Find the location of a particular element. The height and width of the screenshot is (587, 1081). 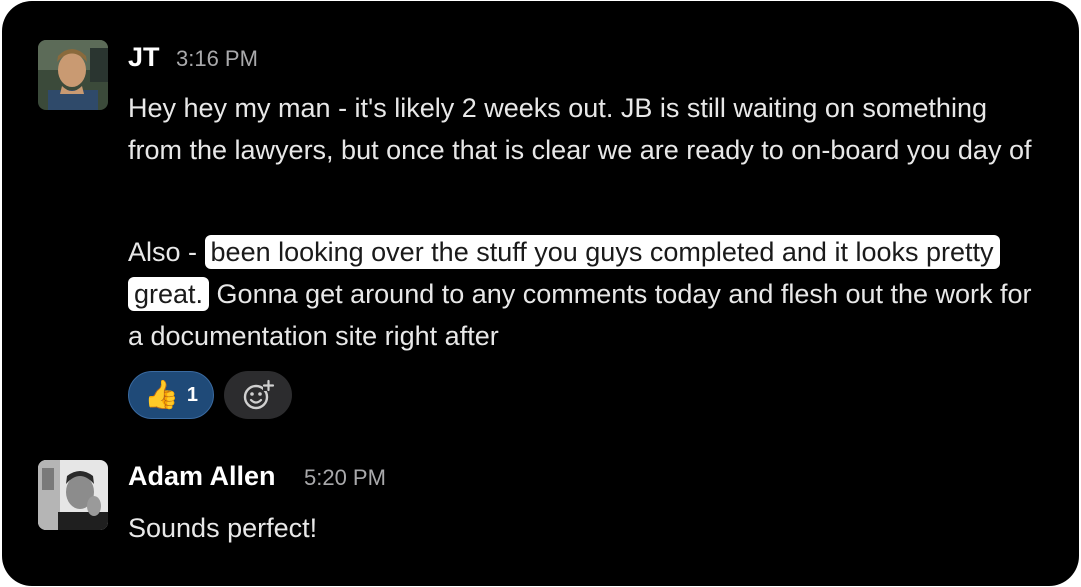

avatar-adam-image is located at coordinates (73, 495).